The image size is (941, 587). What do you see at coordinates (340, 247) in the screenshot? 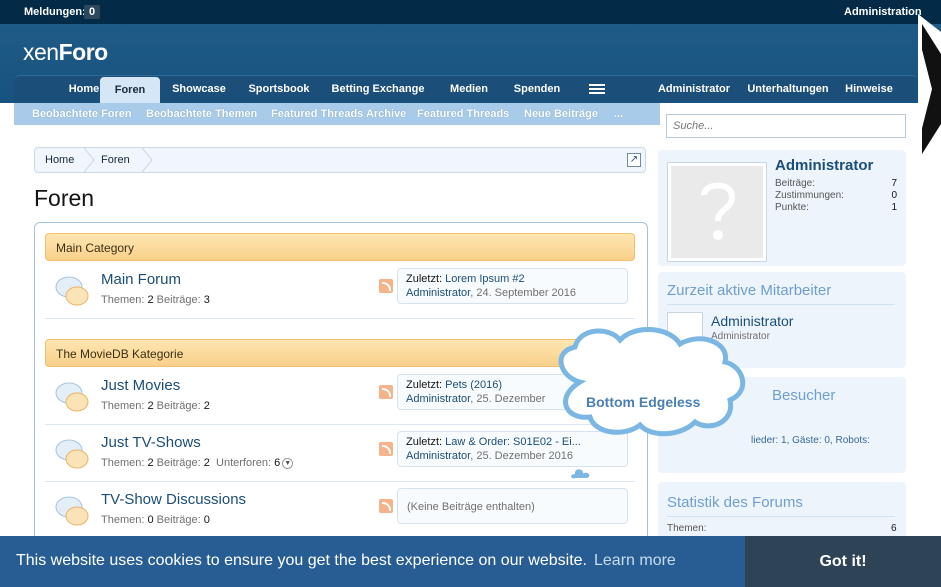
I see `category-header: Main Category` at bounding box center [340, 247].